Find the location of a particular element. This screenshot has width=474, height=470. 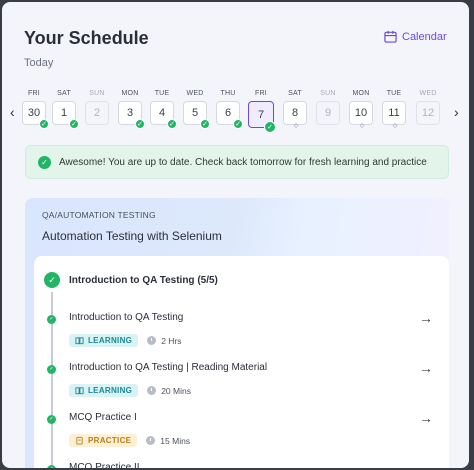

date-number: 4 is located at coordinates (162, 113).